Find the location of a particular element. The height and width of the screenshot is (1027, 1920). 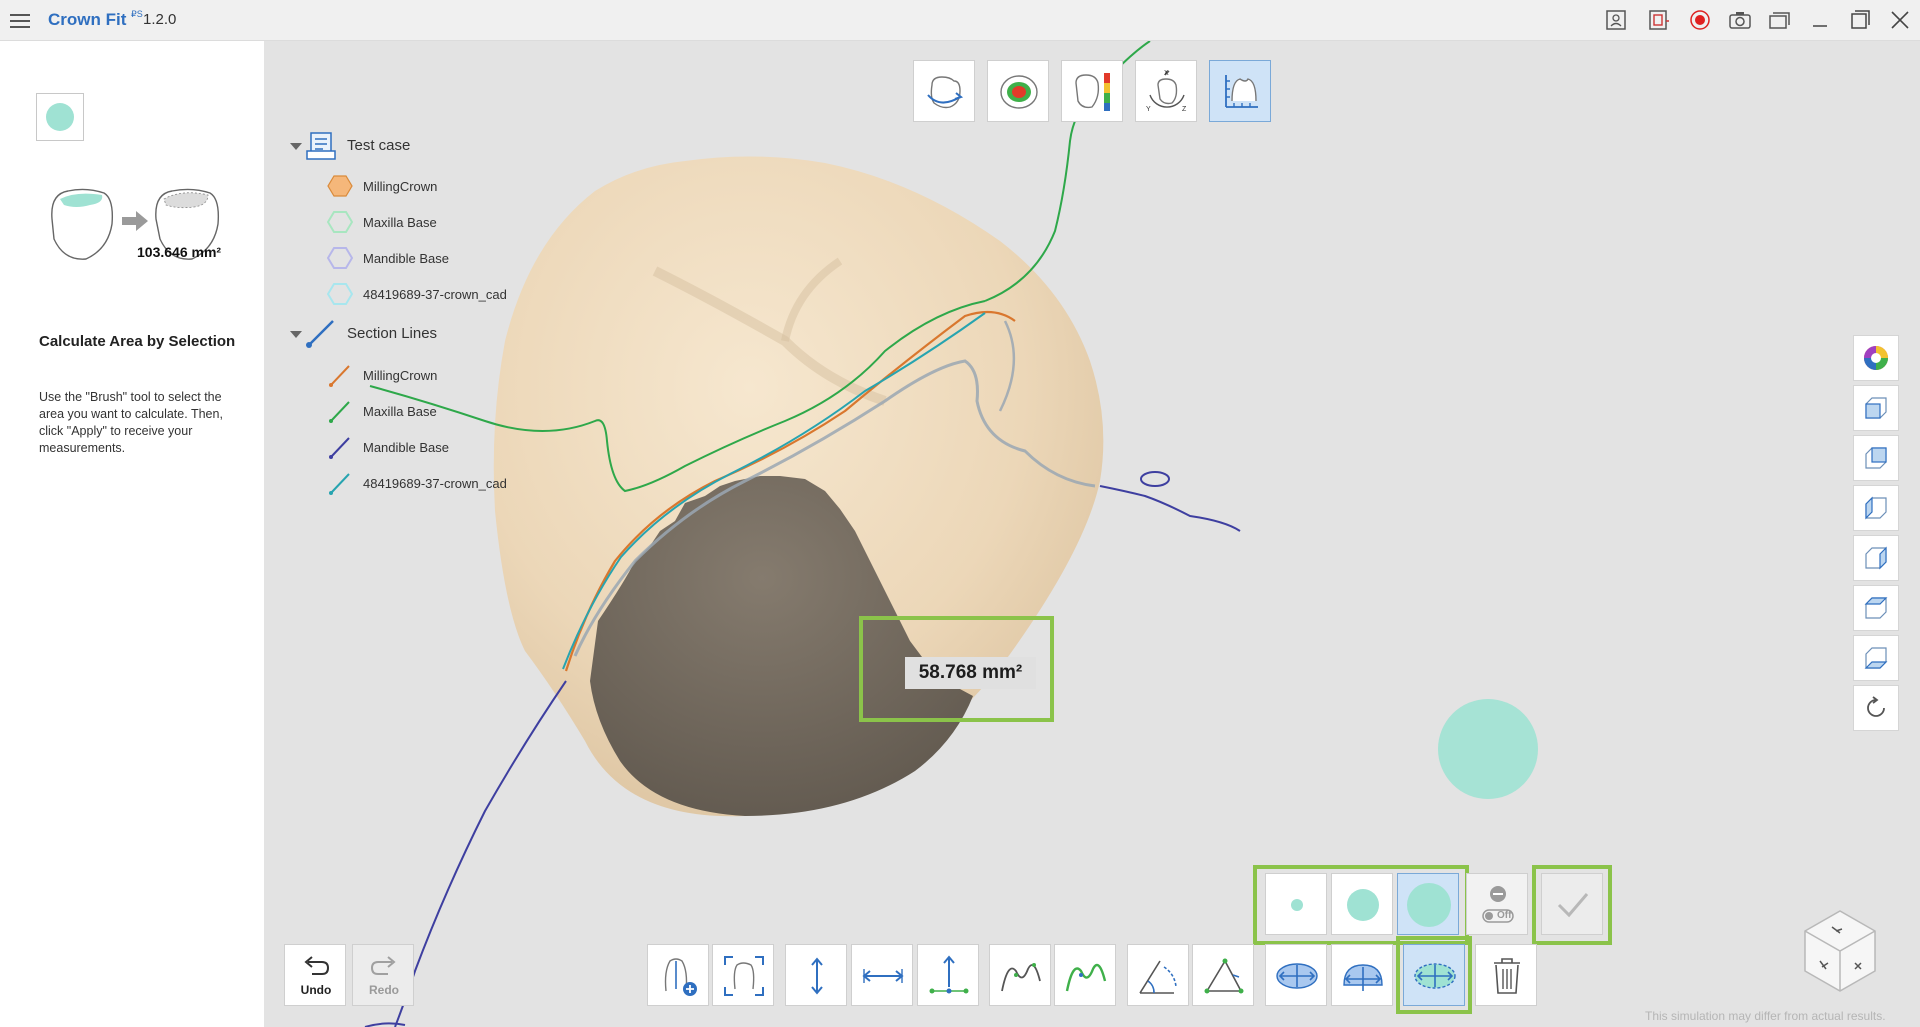

reset-view-icon is located at coordinates (1876, 706).